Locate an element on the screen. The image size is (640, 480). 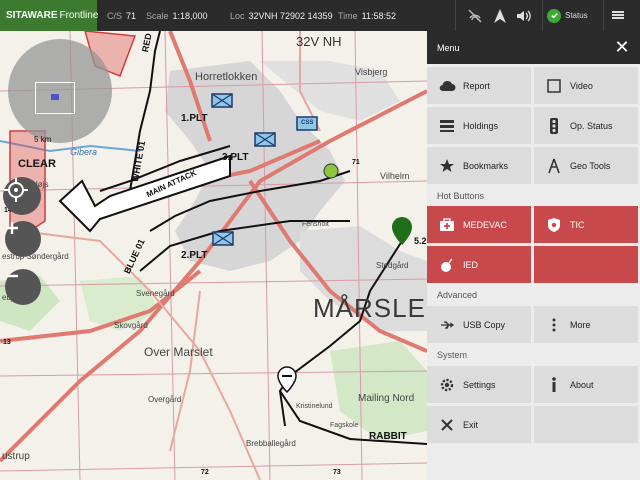
volume-icon is located at coordinates (524, 15).